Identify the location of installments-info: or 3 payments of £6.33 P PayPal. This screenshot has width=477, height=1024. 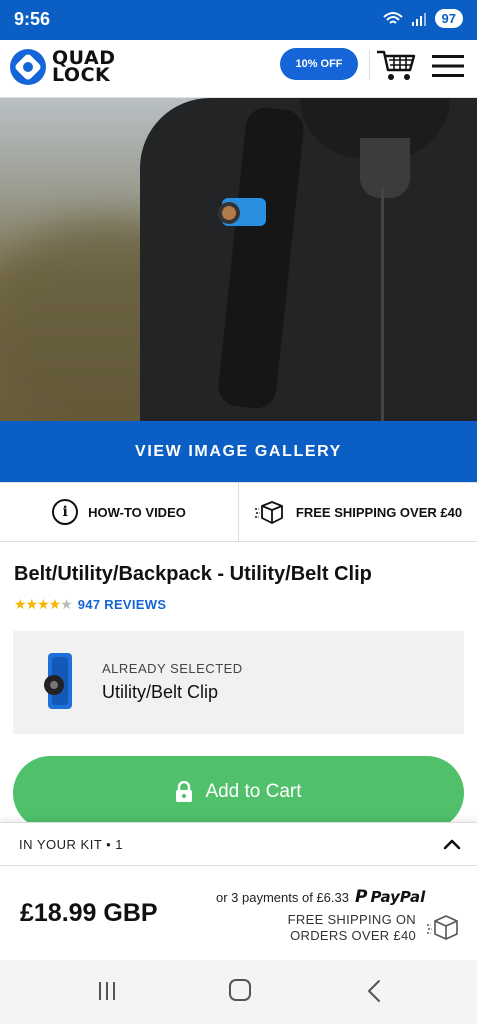
(320, 897).